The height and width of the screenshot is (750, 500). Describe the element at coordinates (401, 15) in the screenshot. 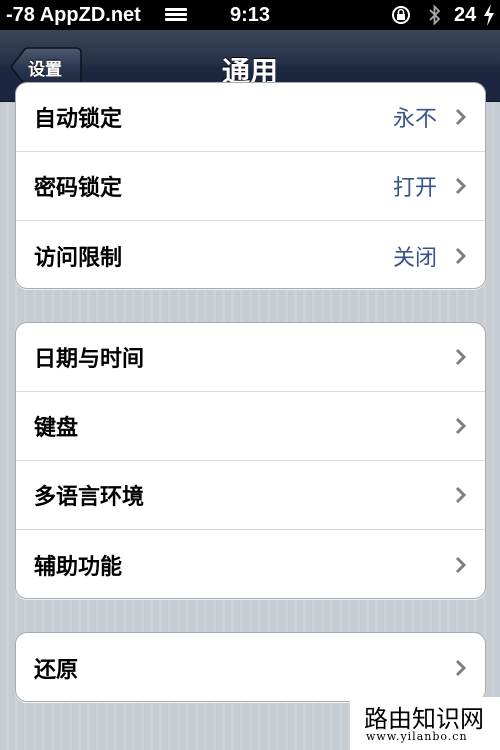

I see `rotation-lock-icon` at that location.